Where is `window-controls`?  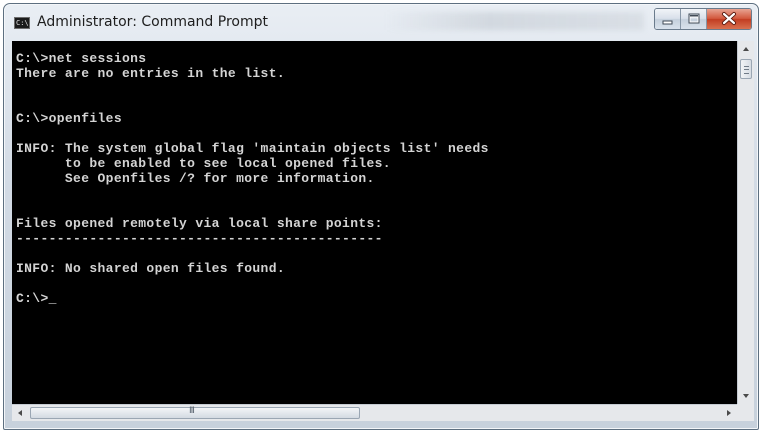 window-controls is located at coordinates (703, 19).